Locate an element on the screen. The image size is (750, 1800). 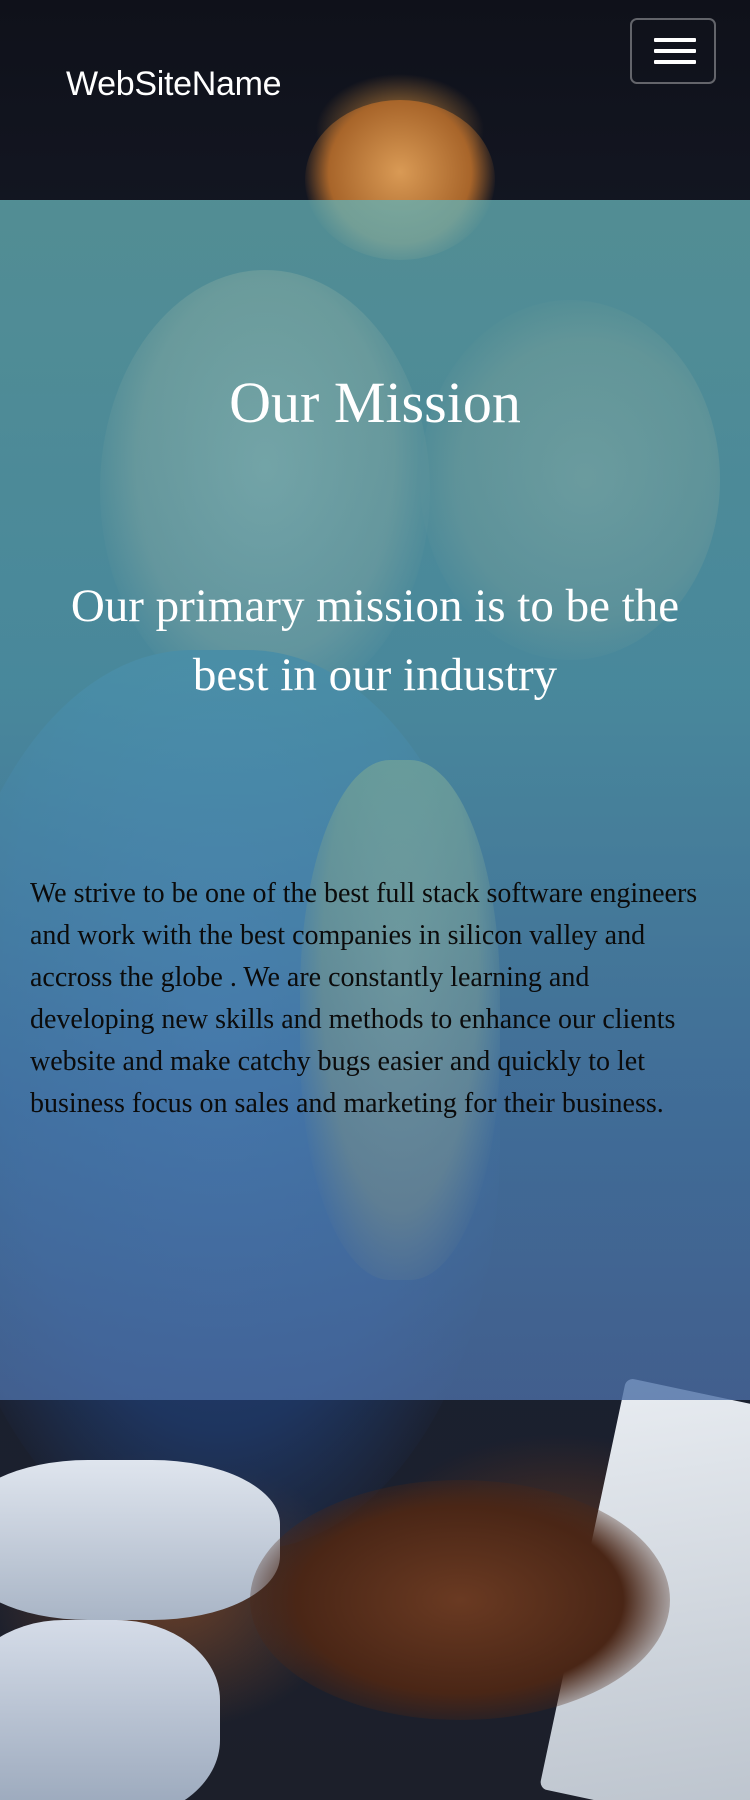
brand-logo-link: WebSiteName is located at coordinates (174, 84).